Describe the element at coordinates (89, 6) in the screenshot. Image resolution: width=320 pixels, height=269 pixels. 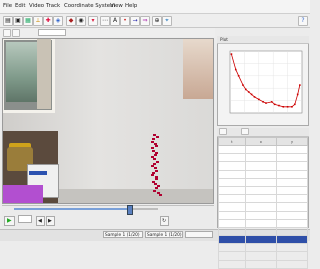
I see `menu-coordinate-system: Coordinate System` at that location.